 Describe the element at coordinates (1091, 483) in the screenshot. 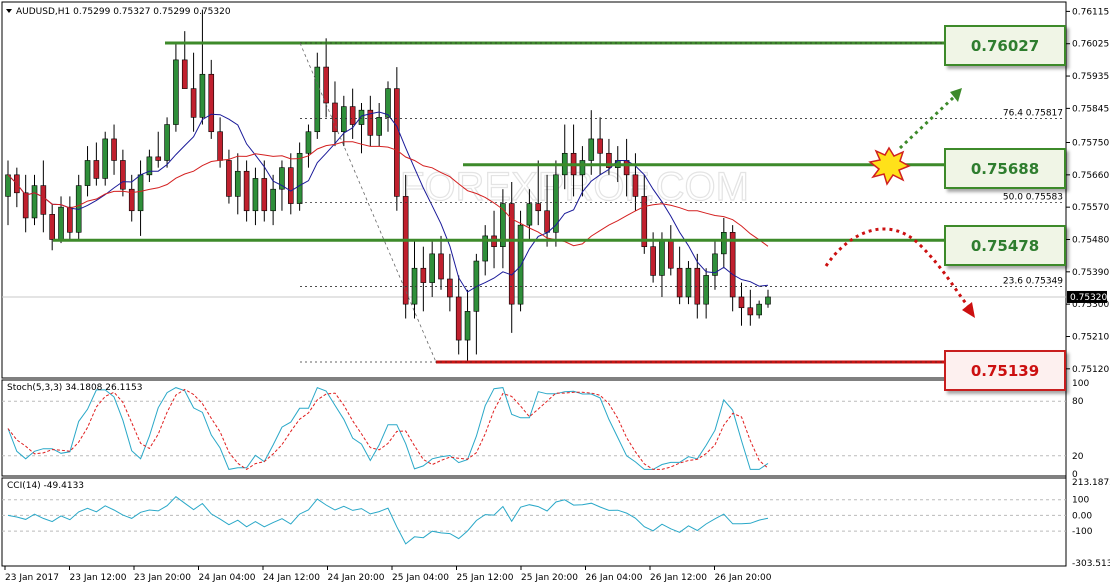

I see `cci-tick-label: 213.1872` at that location.